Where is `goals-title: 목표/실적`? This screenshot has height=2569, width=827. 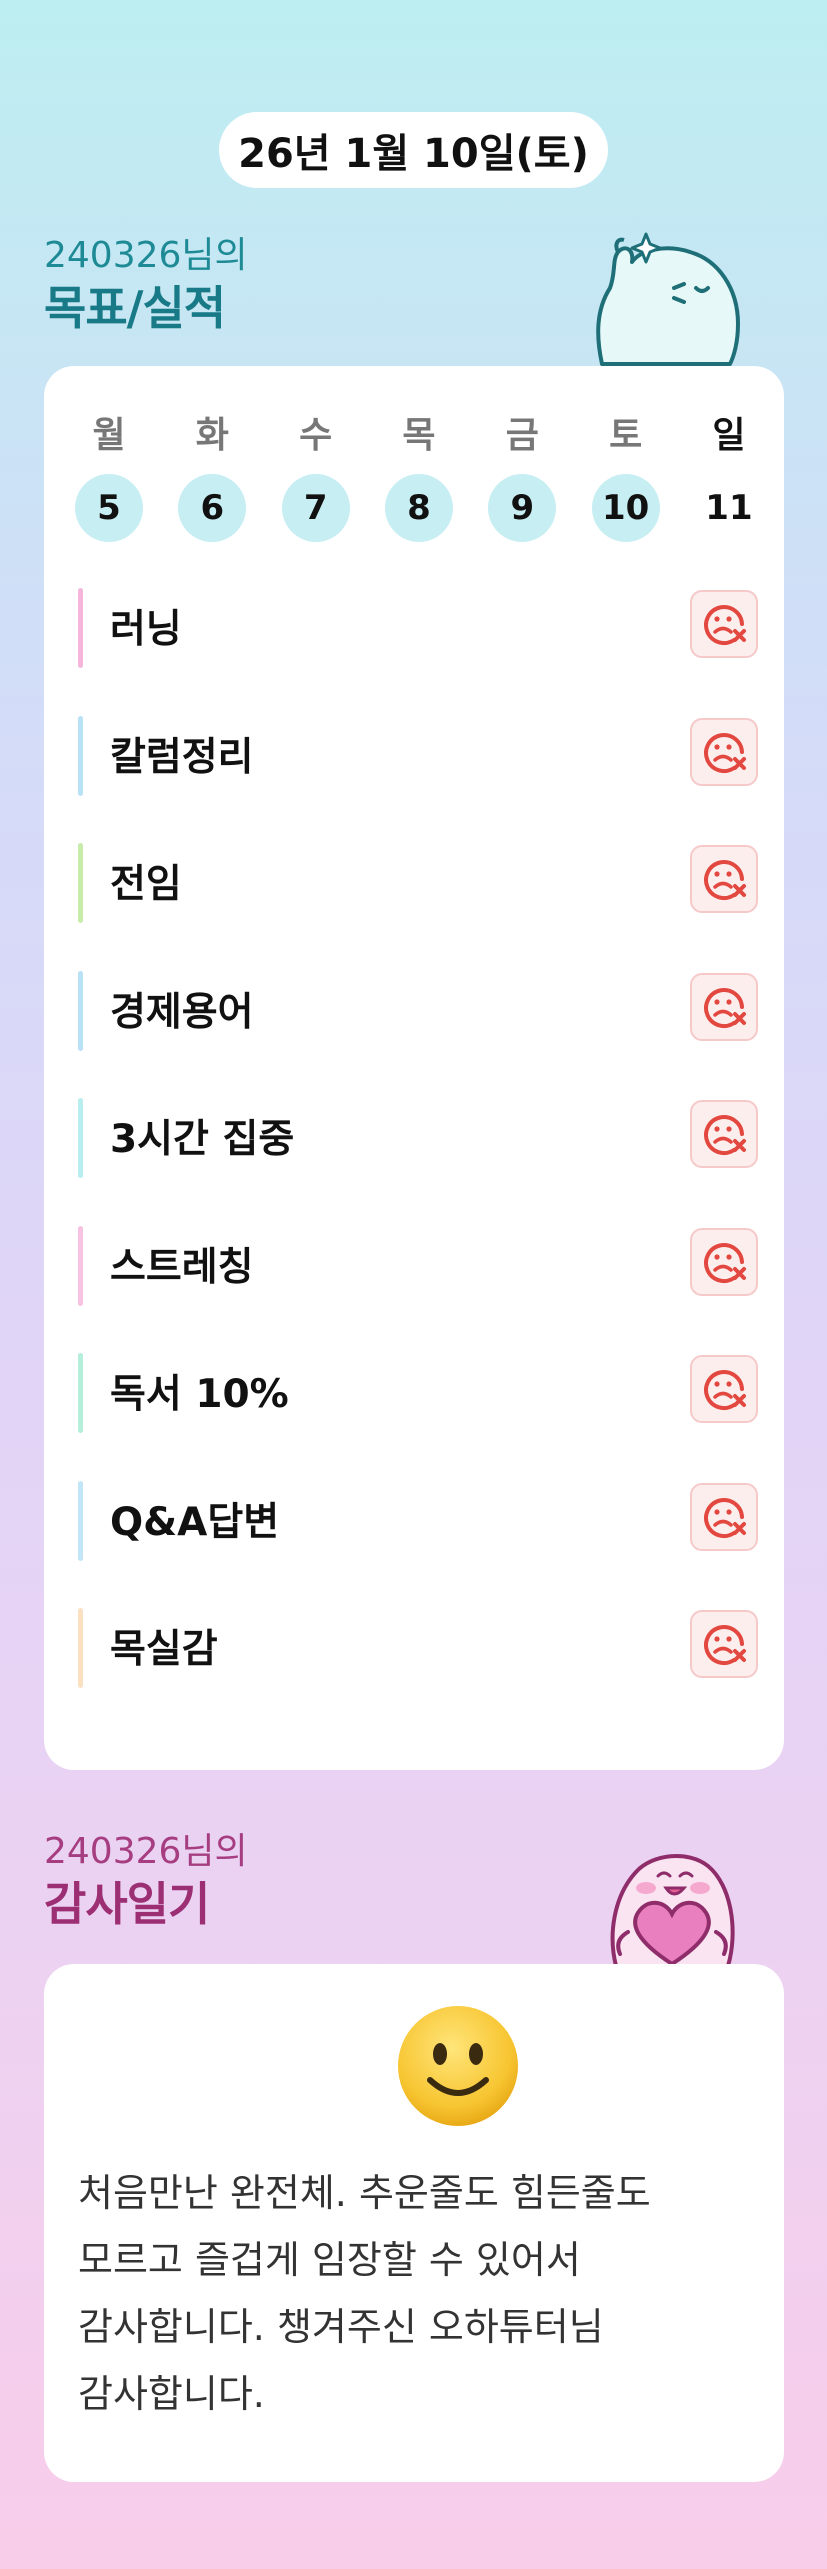
goals-title: 목표/실적 is located at coordinates (135, 308).